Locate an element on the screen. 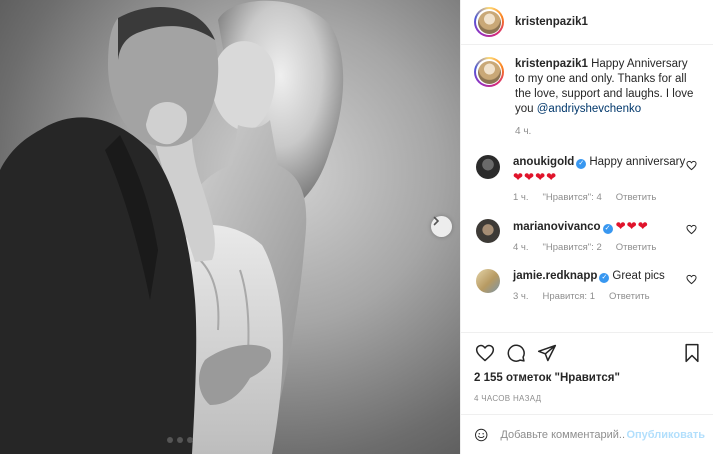 The height and width of the screenshot is (454, 713). caption-username: kristenpazik1 is located at coordinates (551, 64).